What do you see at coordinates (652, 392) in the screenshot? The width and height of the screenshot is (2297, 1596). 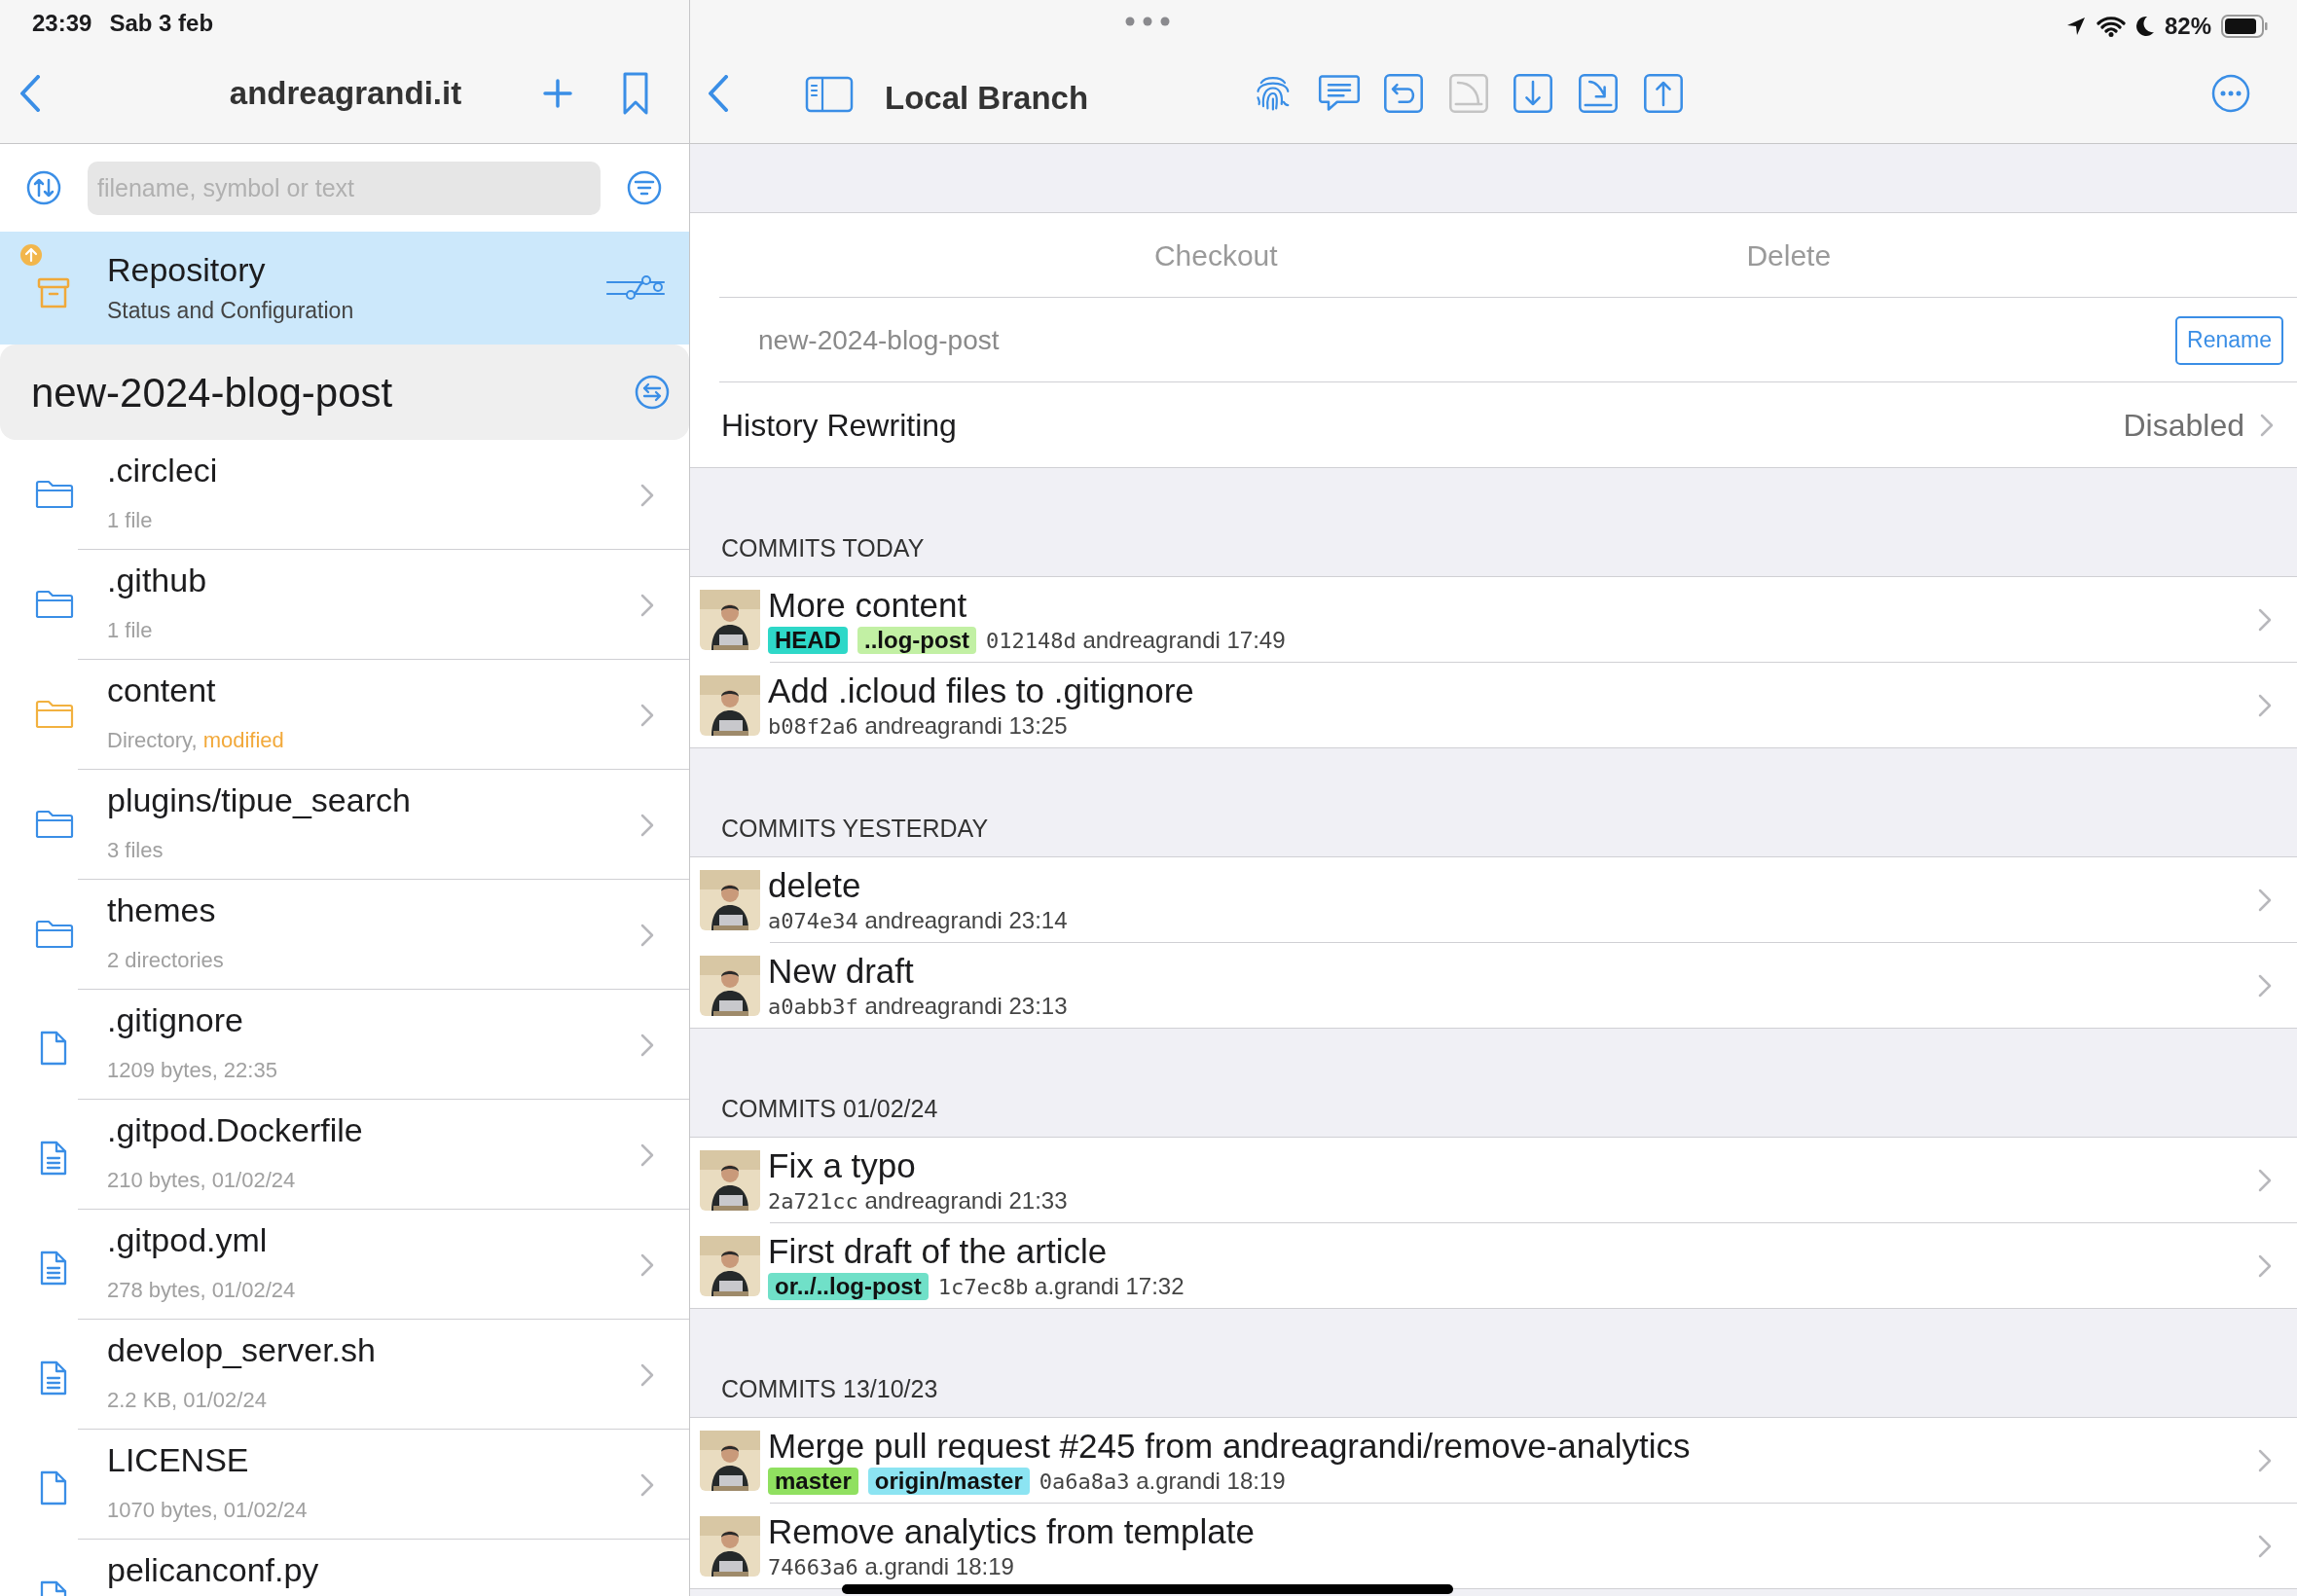 I see `switch-branch-icon` at bounding box center [652, 392].